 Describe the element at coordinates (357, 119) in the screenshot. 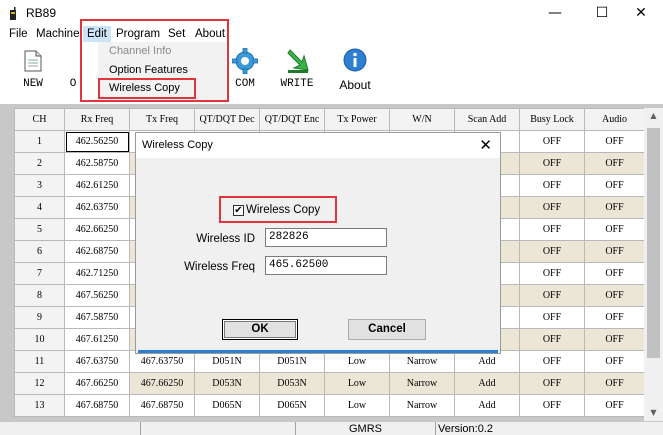

I see `col-header-tx-power: Tx Power` at that location.